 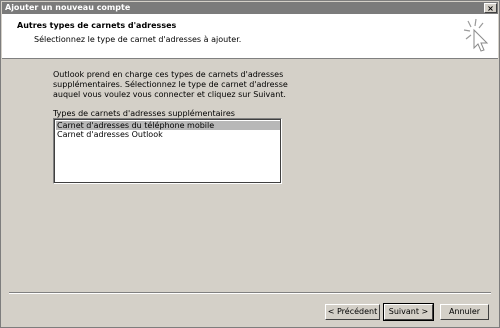 What do you see at coordinates (476, 35) in the screenshot?
I see `sparkle-cursor-icon` at bounding box center [476, 35].